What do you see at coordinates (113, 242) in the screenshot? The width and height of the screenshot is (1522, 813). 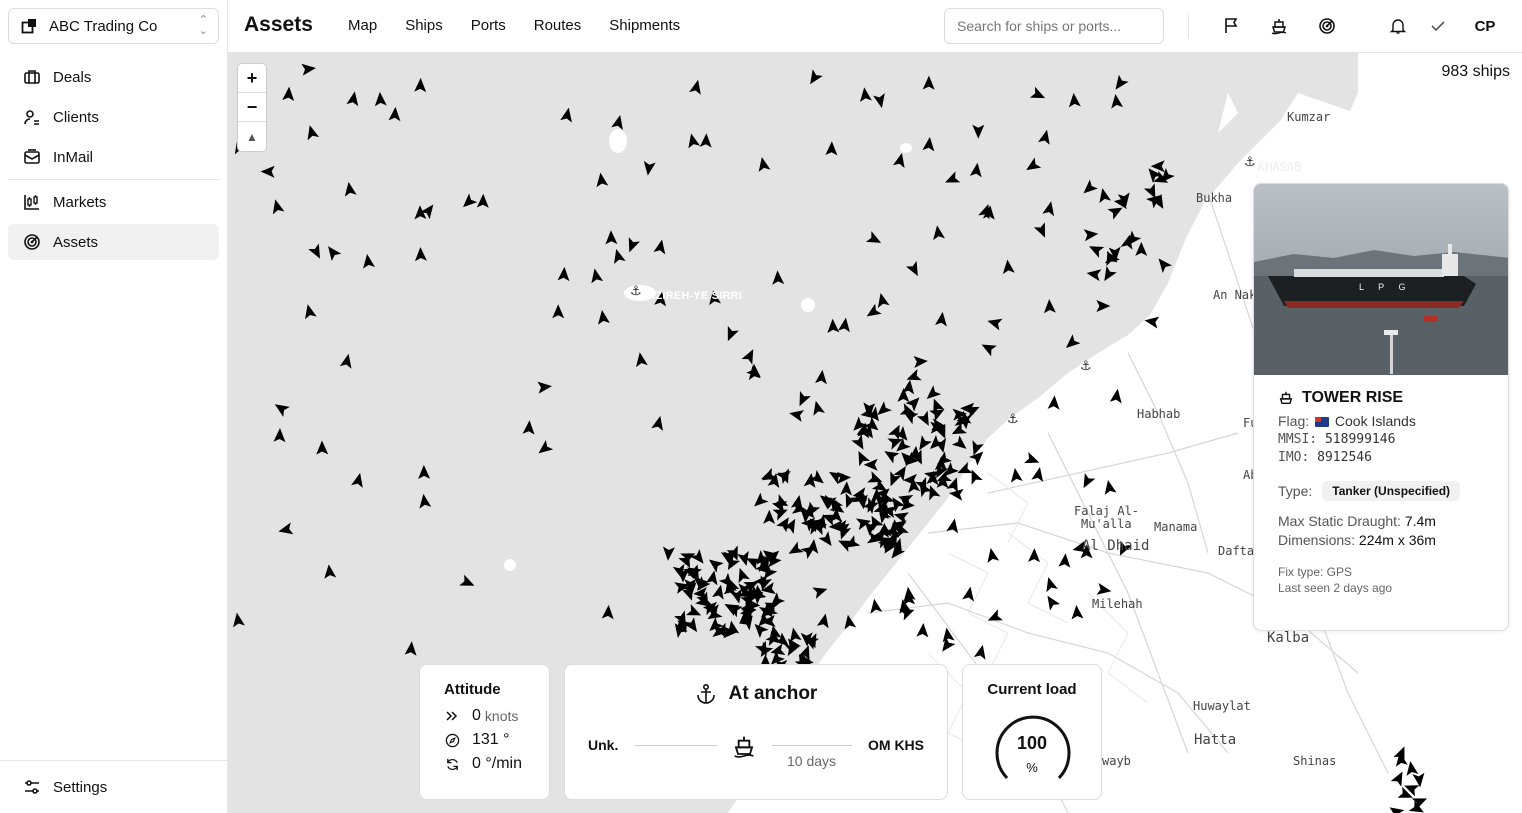 I see `sidebar-item-assets: Assets` at bounding box center [113, 242].